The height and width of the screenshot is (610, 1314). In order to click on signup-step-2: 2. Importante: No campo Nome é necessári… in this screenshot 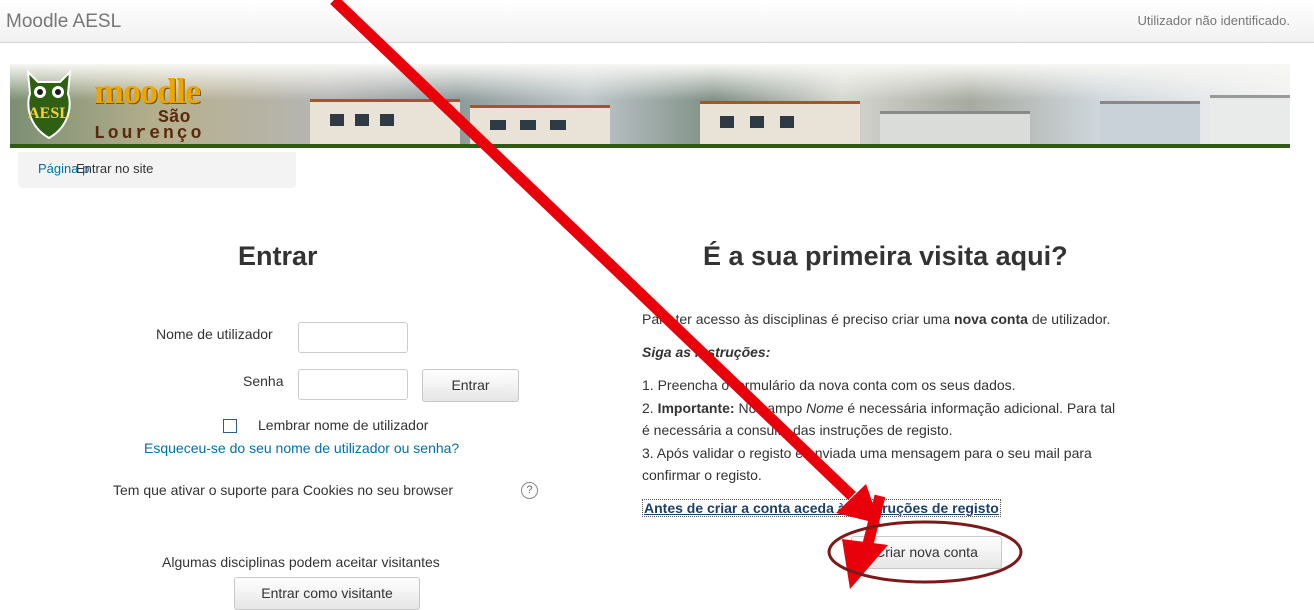, I will do `click(878, 408)`.